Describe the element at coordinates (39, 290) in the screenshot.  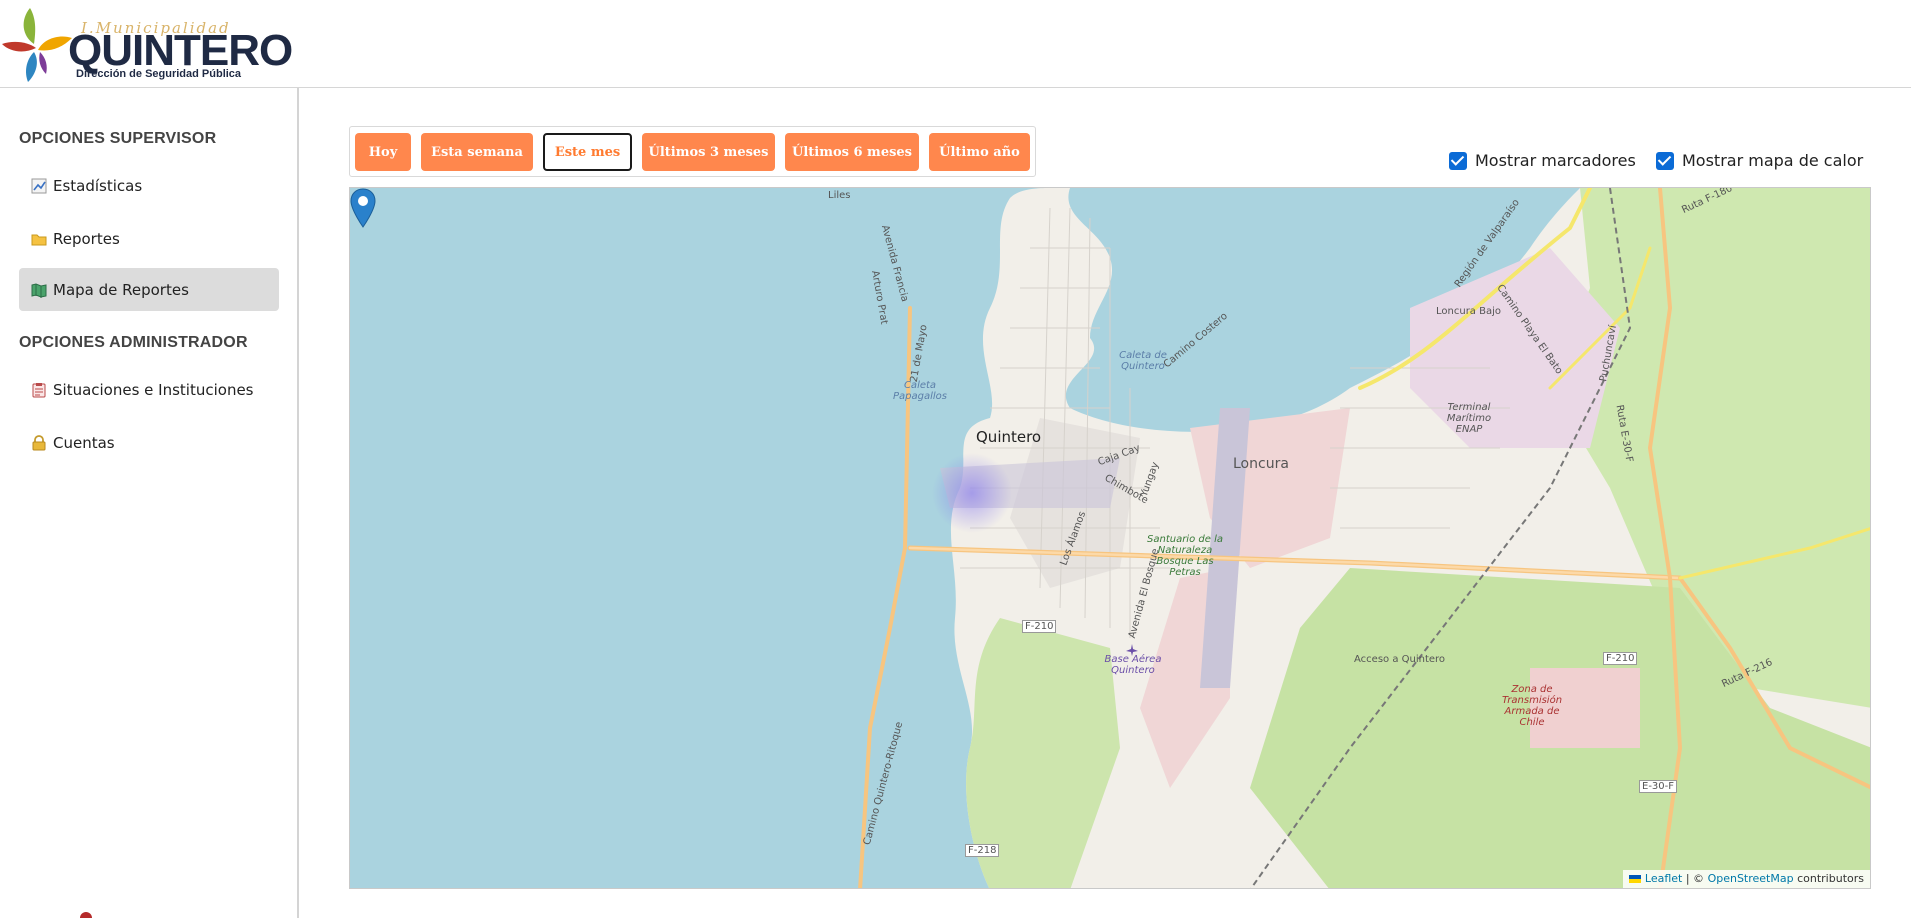
I see `map-icon` at that location.